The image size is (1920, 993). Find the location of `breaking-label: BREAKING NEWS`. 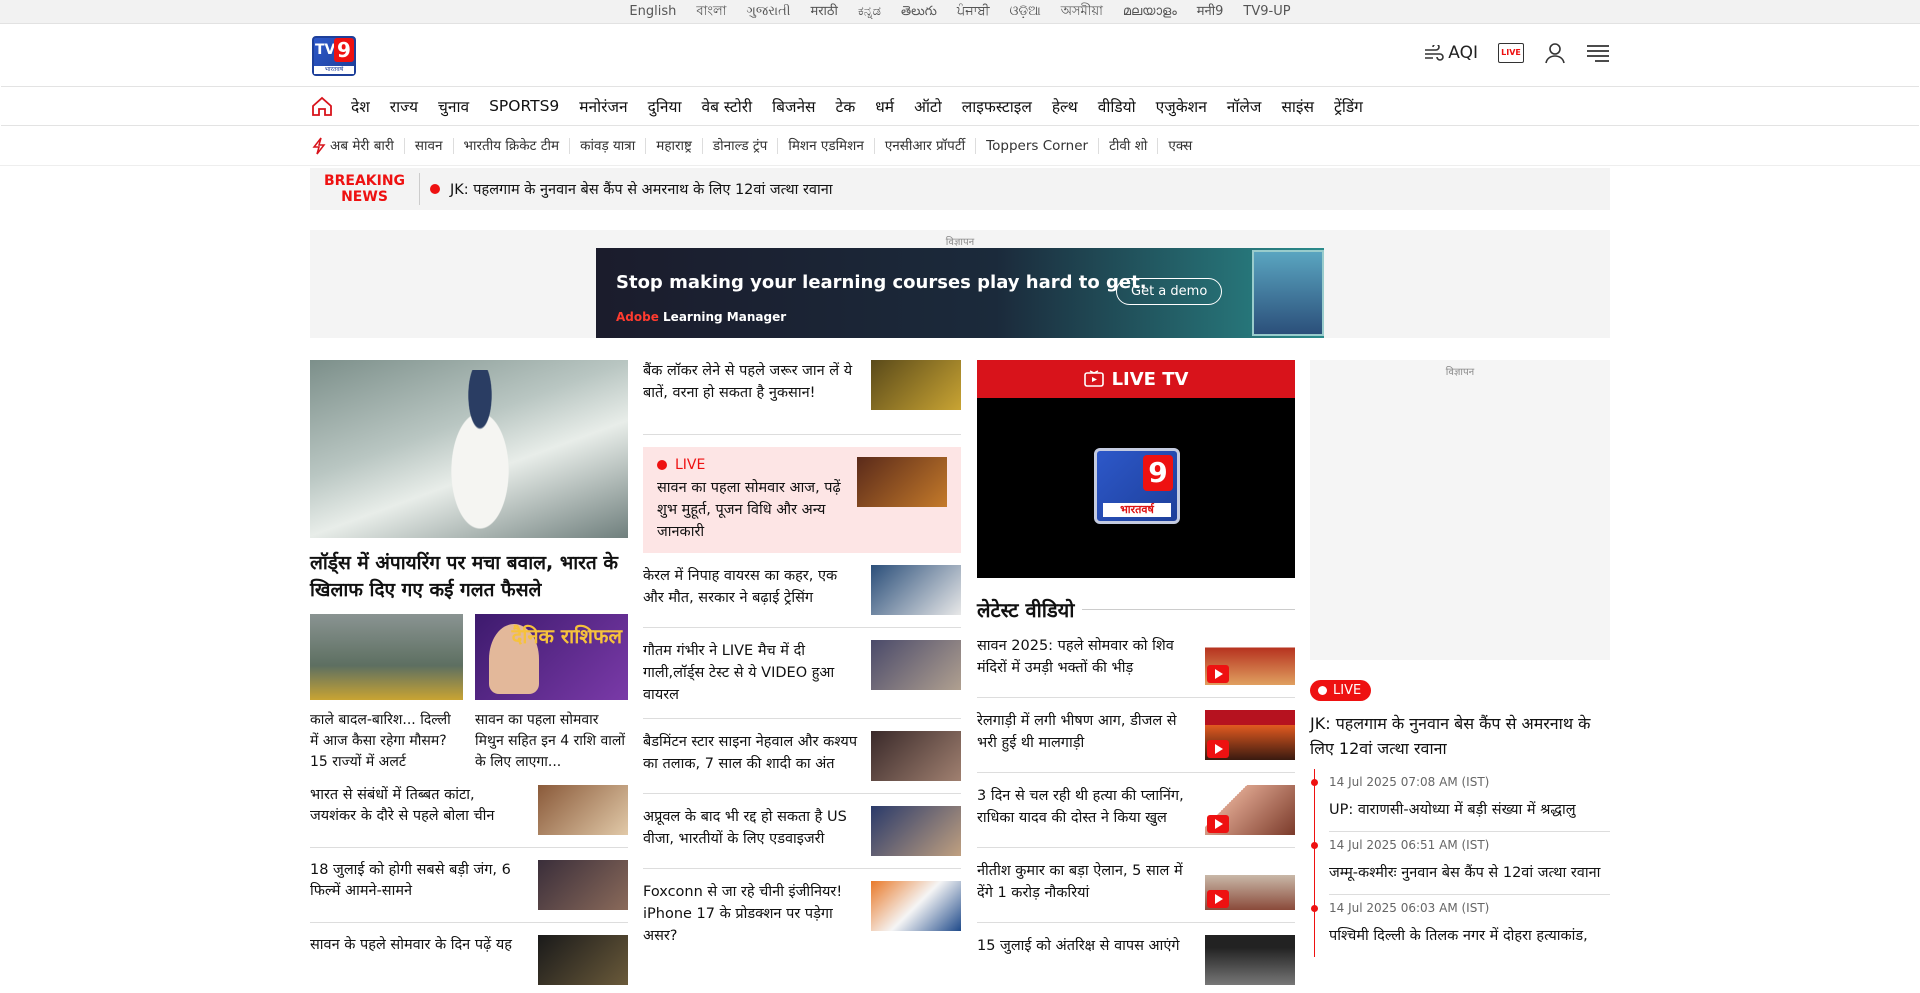

breaking-label: BREAKING NEWS is located at coordinates (365, 189).